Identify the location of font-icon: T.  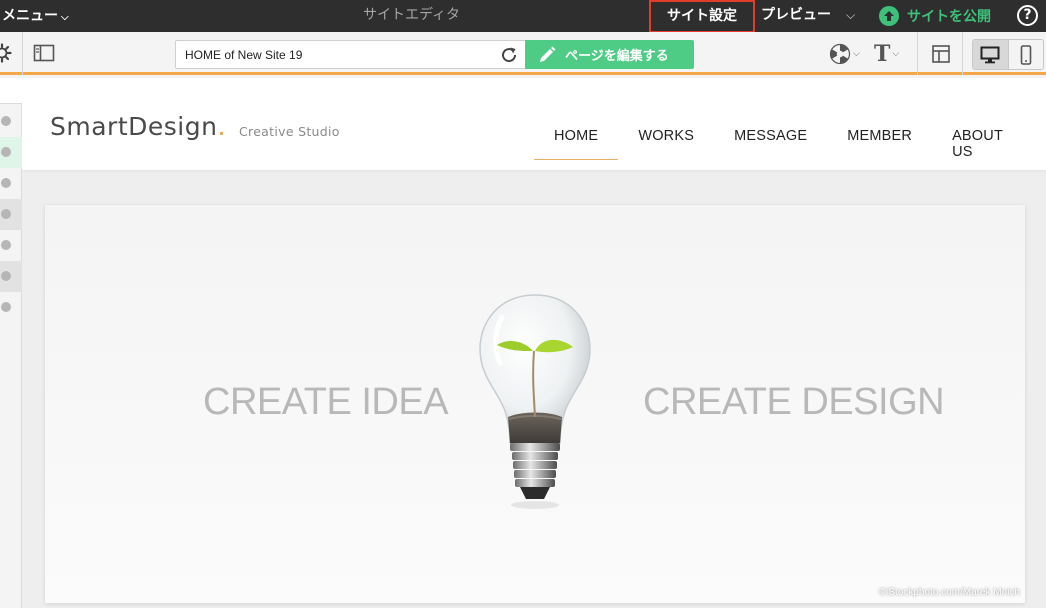
(882, 54).